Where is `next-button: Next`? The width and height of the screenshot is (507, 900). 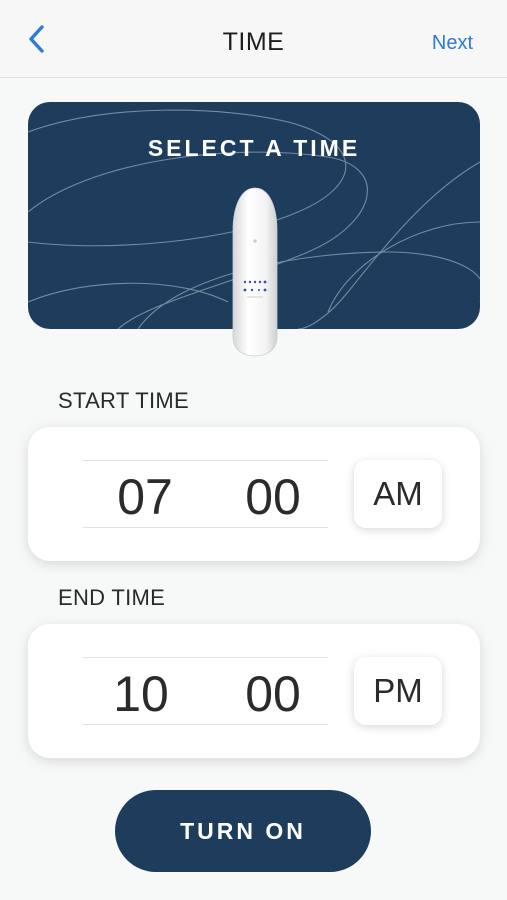
next-button: Next is located at coordinates (452, 43).